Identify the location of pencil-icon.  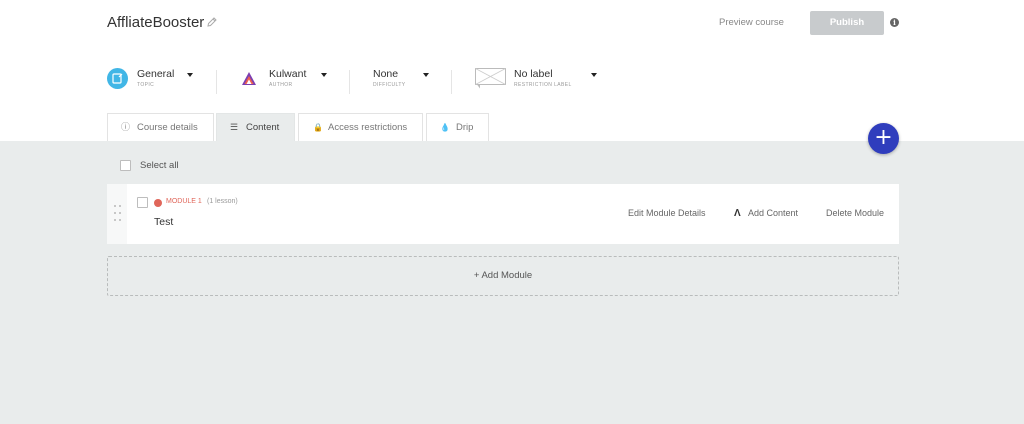
(212, 22).